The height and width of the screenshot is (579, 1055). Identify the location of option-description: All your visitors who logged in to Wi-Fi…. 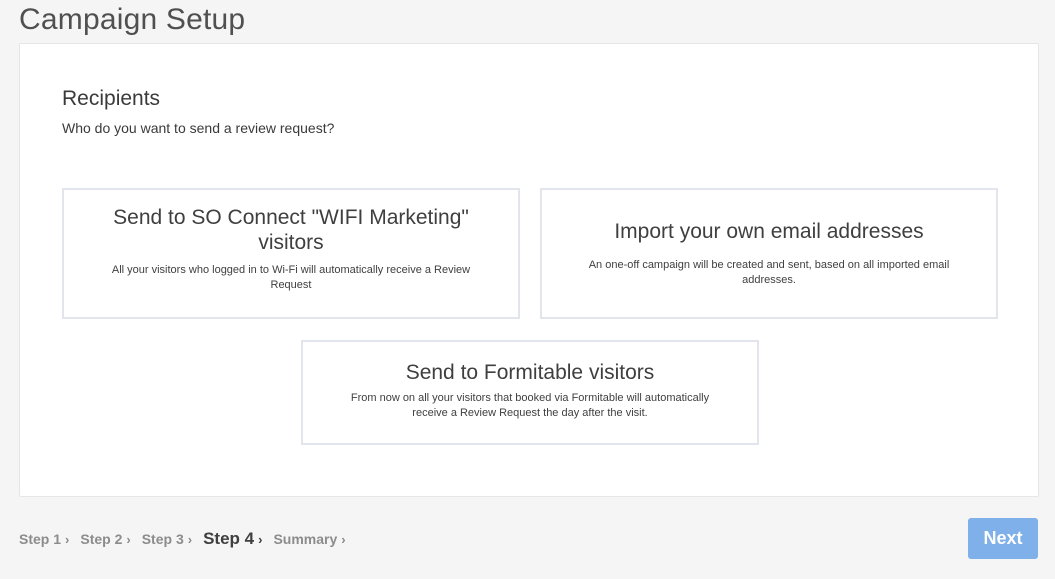
(291, 277).